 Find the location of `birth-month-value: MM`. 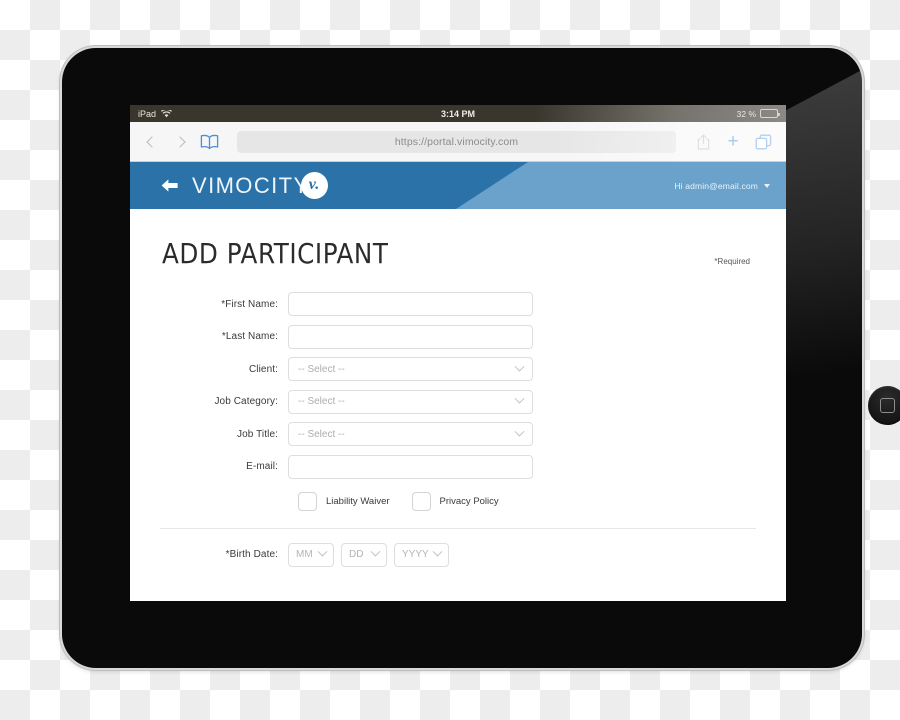

birth-month-value: MM is located at coordinates (304, 554).